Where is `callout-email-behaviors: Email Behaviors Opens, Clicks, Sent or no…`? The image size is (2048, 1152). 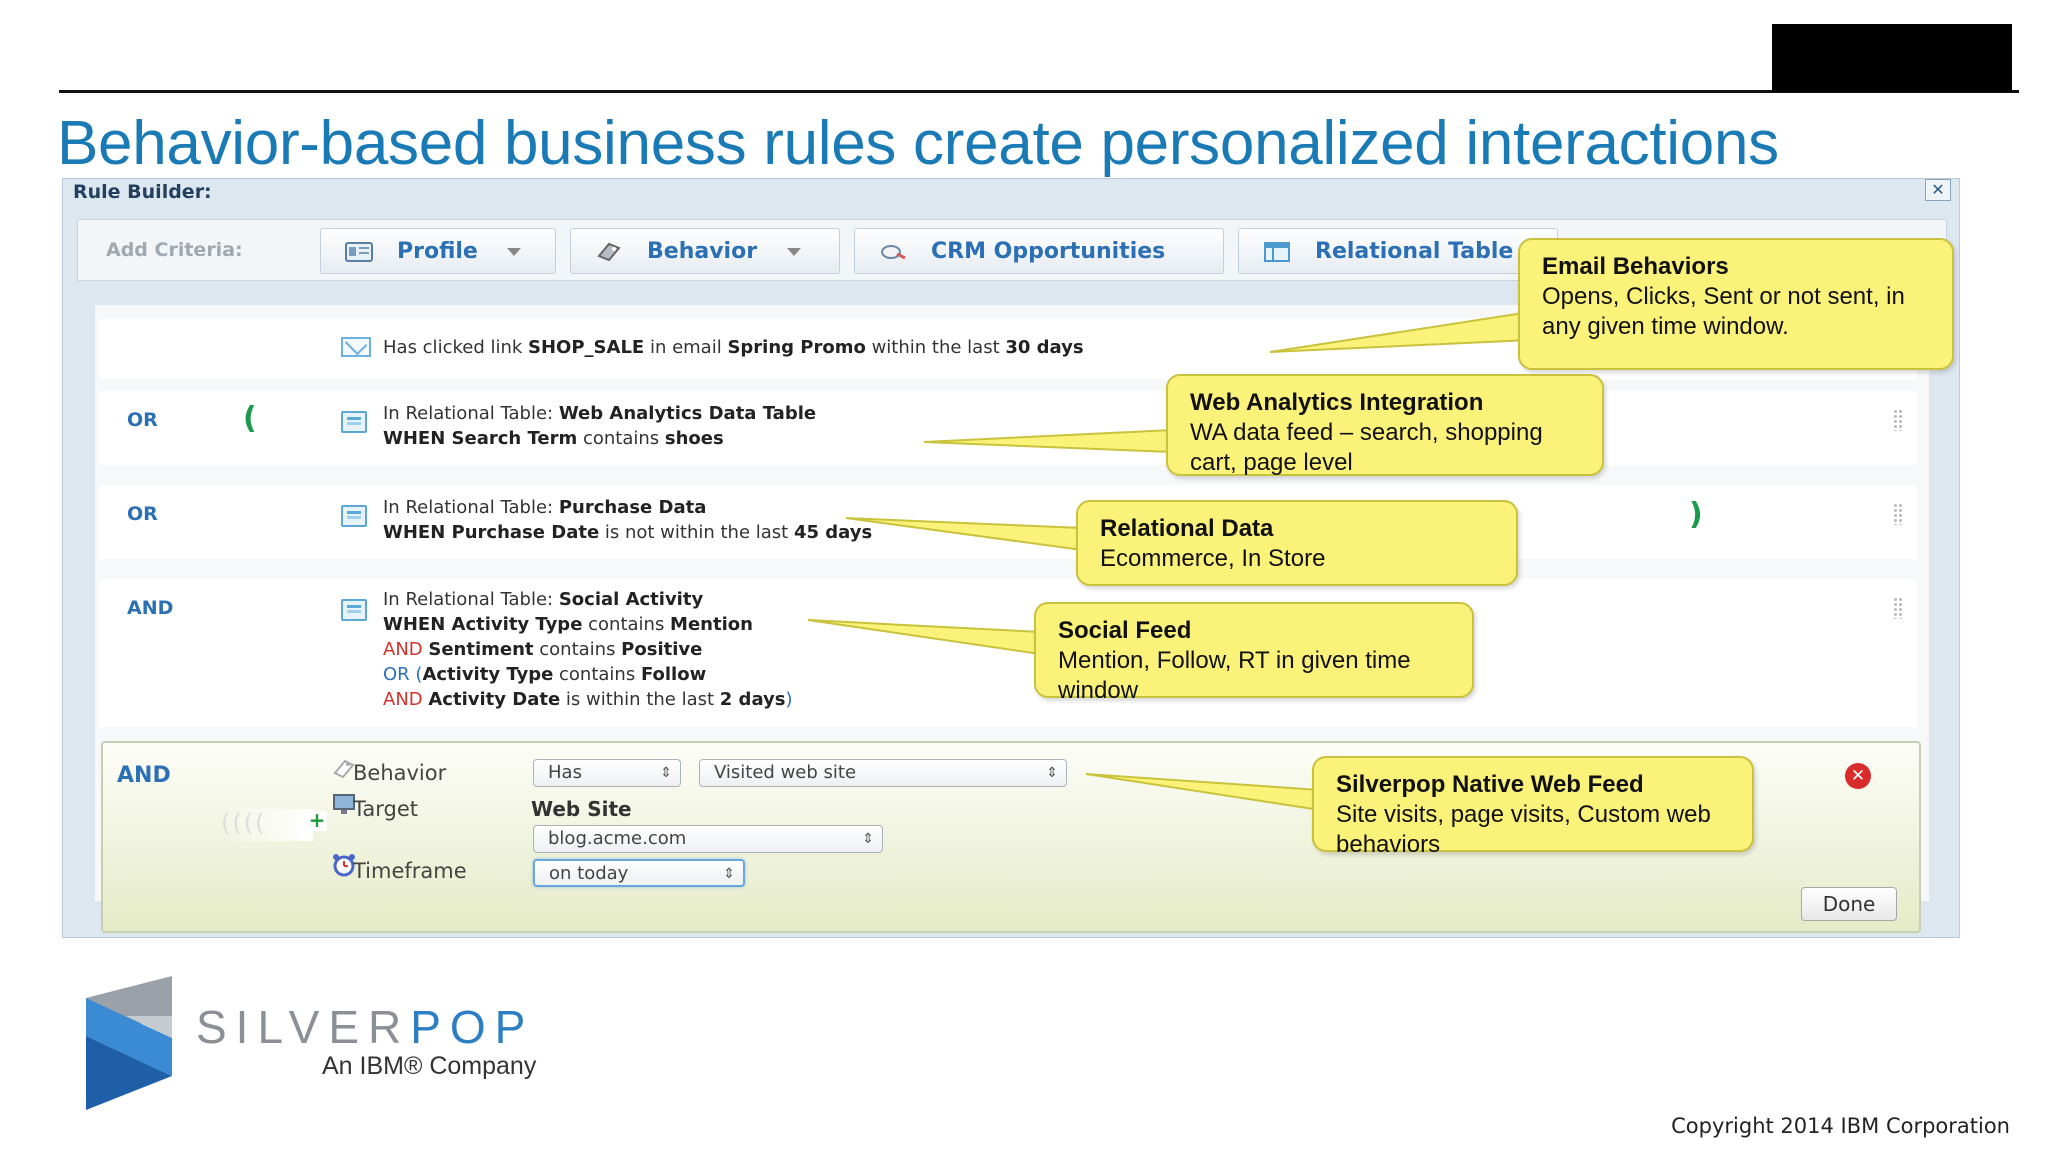
callout-email-behaviors: Email Behaviors Opens, Clicks, Sent or no… is located at coordinates (1736, 304).